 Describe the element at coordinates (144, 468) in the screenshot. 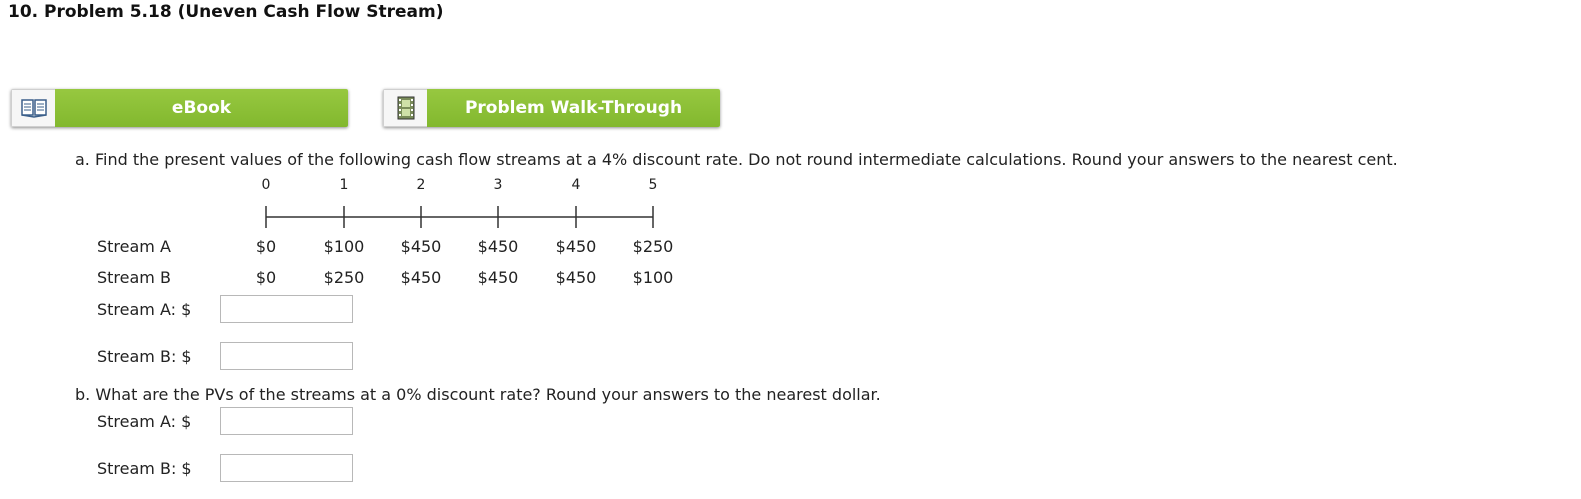

I see `answer-b-stream-b-label: Stream B: $` at that location.